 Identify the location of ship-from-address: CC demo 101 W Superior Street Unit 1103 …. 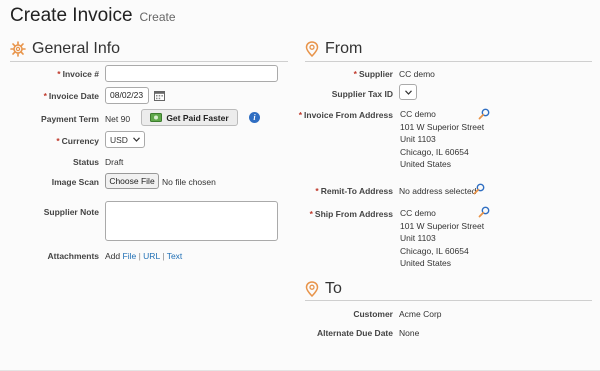
(442, 238).